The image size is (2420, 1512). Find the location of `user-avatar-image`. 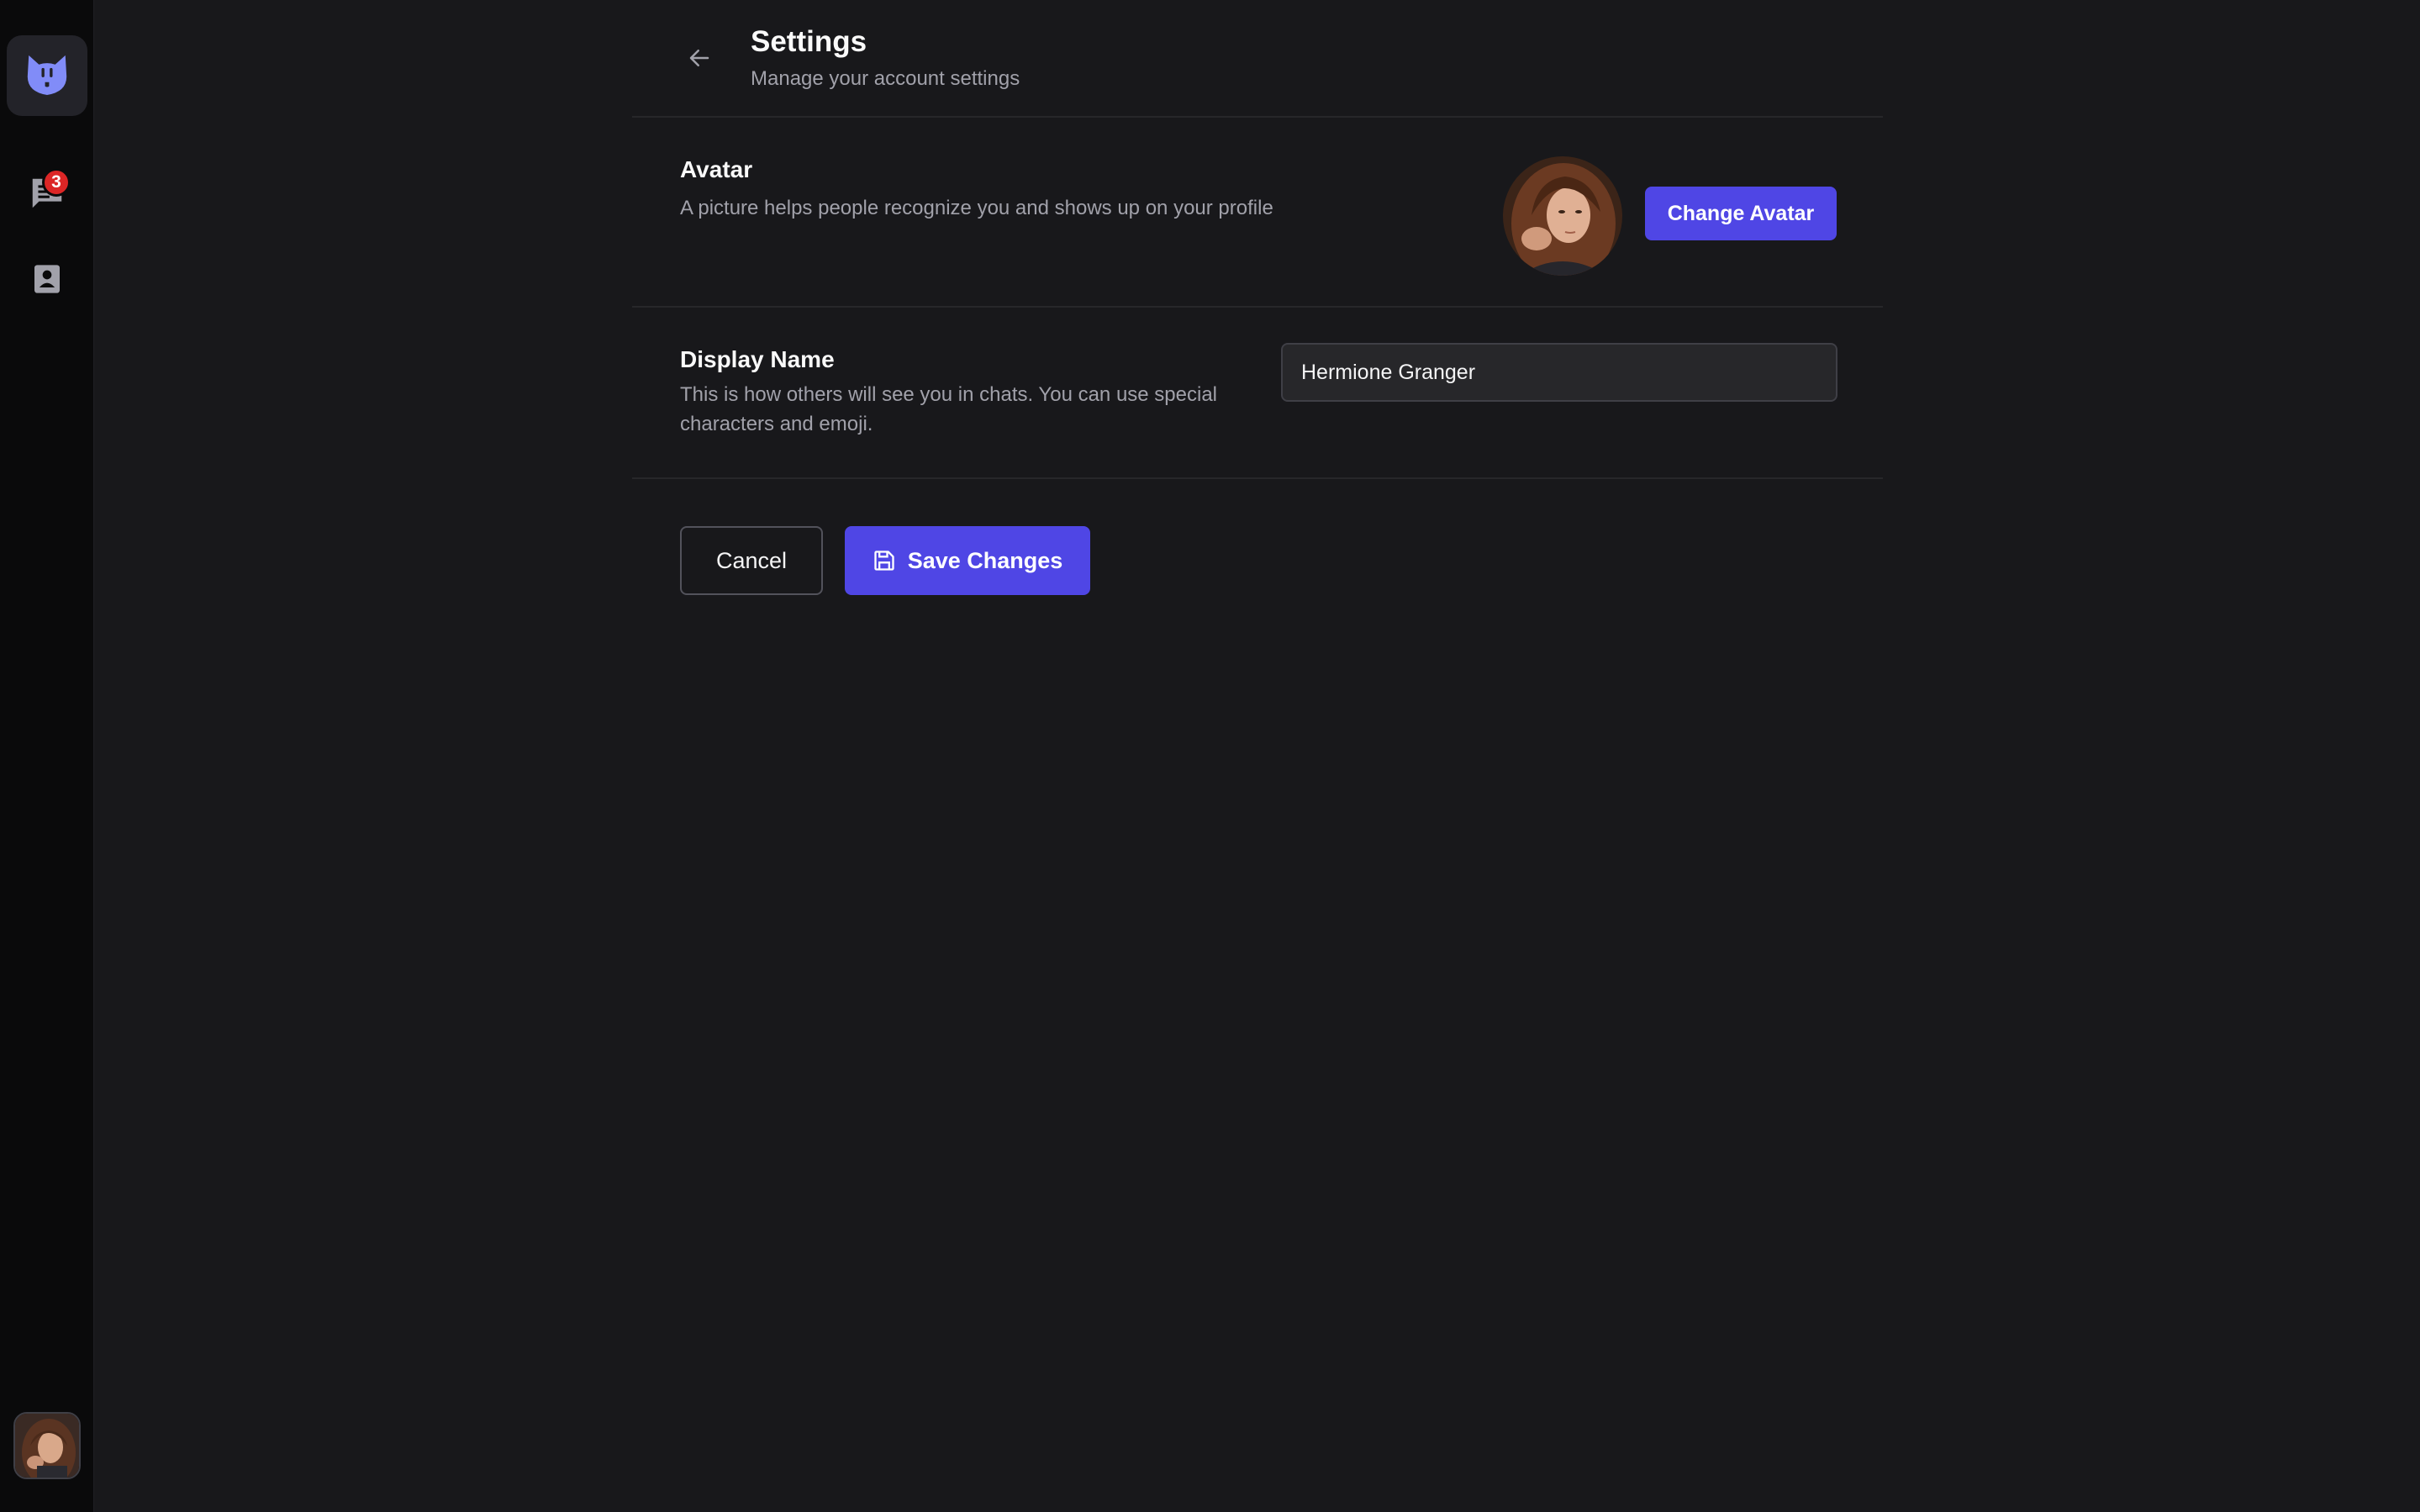

user-avatar-image is located at coordinates (47, 1446).